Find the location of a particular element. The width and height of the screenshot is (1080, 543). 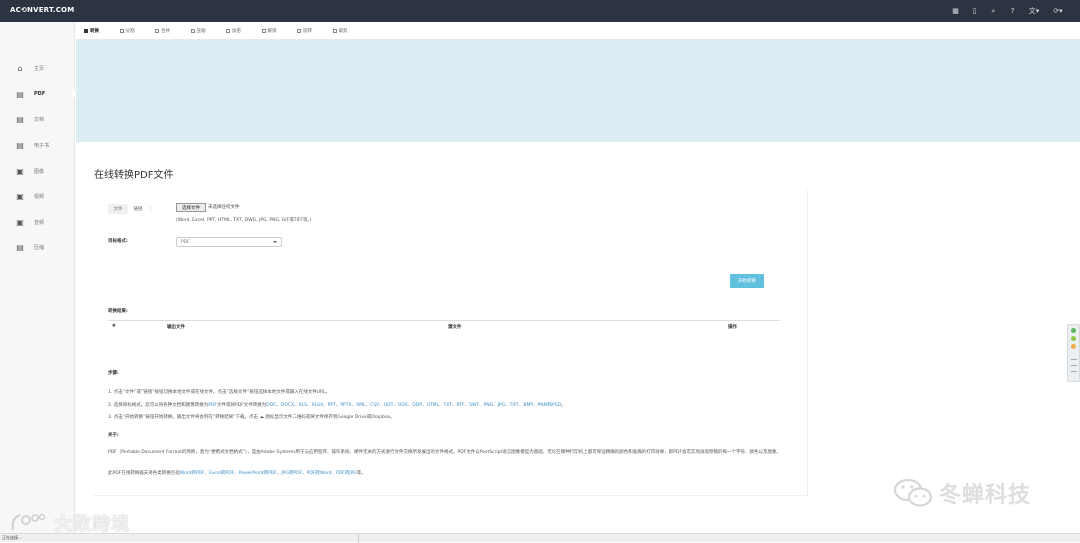

steps-title: 步骤: is located at coordinates (113, 373).